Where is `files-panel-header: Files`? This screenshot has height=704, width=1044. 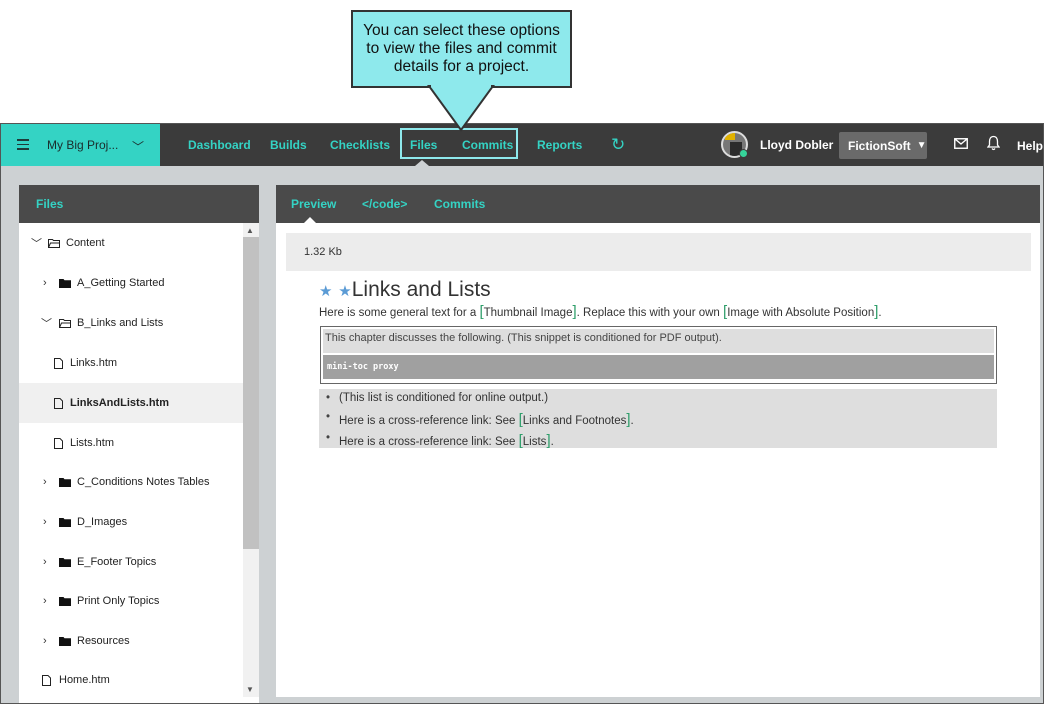
files-panel-header: Files is located at coordinates (139, 204).